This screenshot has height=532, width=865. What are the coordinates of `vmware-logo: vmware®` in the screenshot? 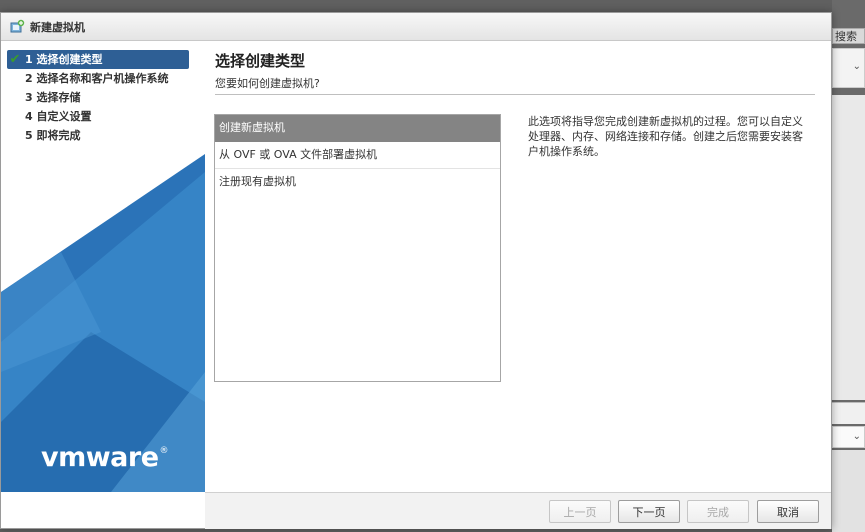 It's located at (105, 457).